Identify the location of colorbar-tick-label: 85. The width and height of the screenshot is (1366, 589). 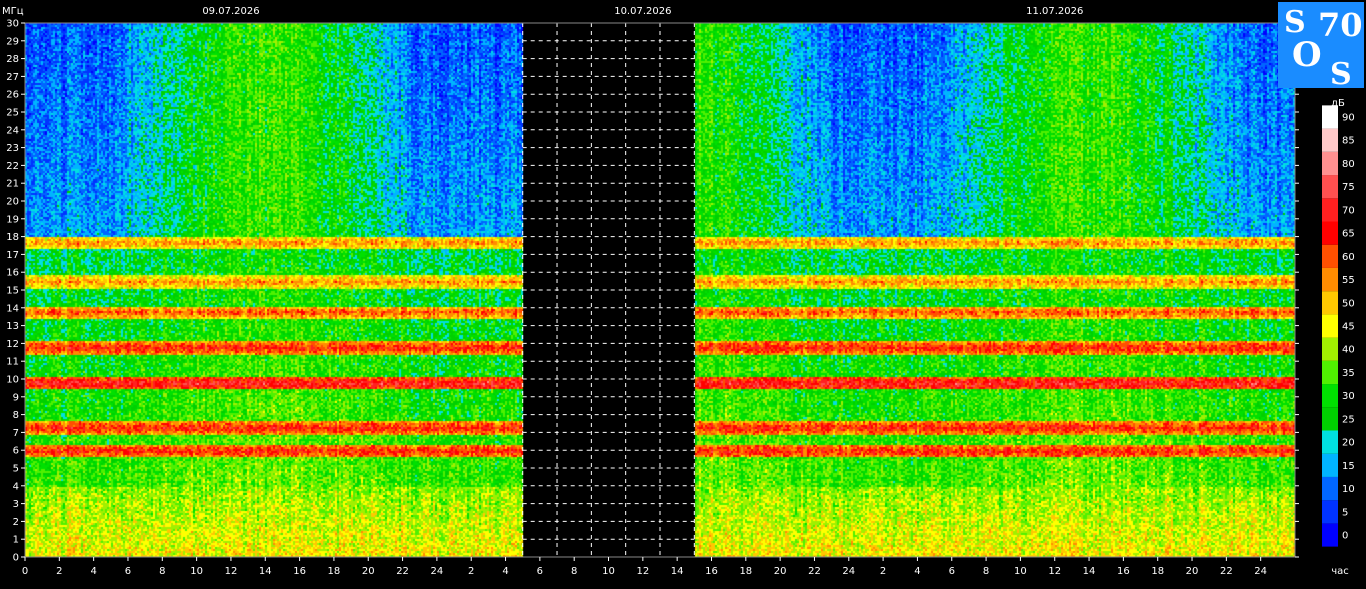
(1348, 141).